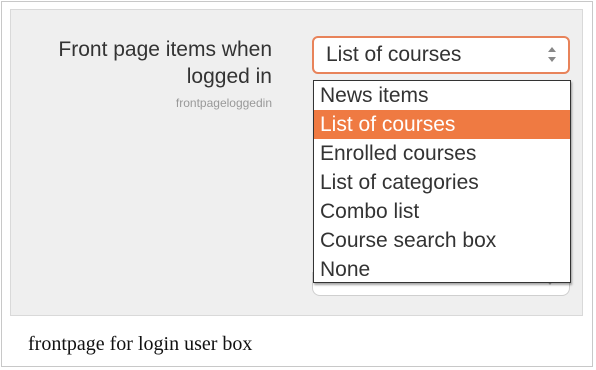  I want to click on updown-arrows-icon, so click(553, 55).